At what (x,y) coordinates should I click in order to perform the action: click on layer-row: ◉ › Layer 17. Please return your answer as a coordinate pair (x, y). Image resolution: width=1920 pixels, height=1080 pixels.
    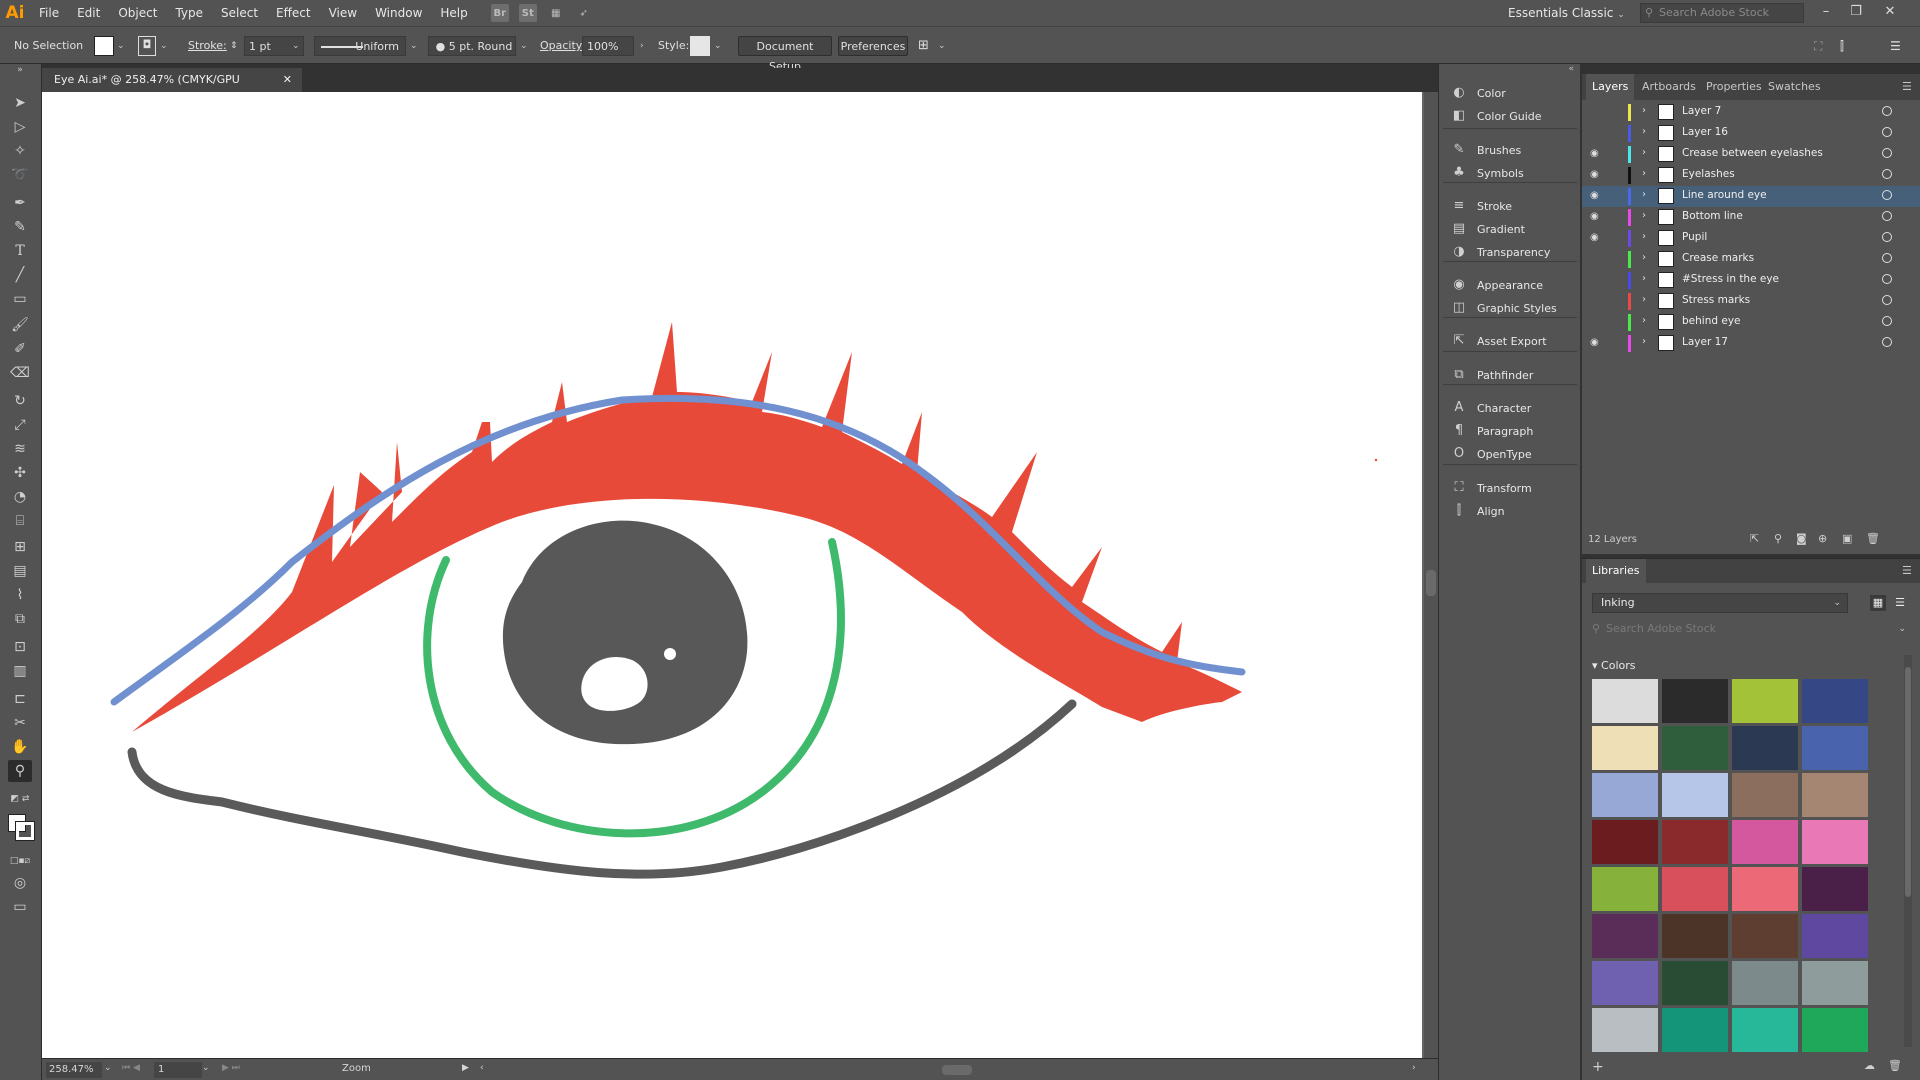
    Looking at the image, I should click on (1751, 343).